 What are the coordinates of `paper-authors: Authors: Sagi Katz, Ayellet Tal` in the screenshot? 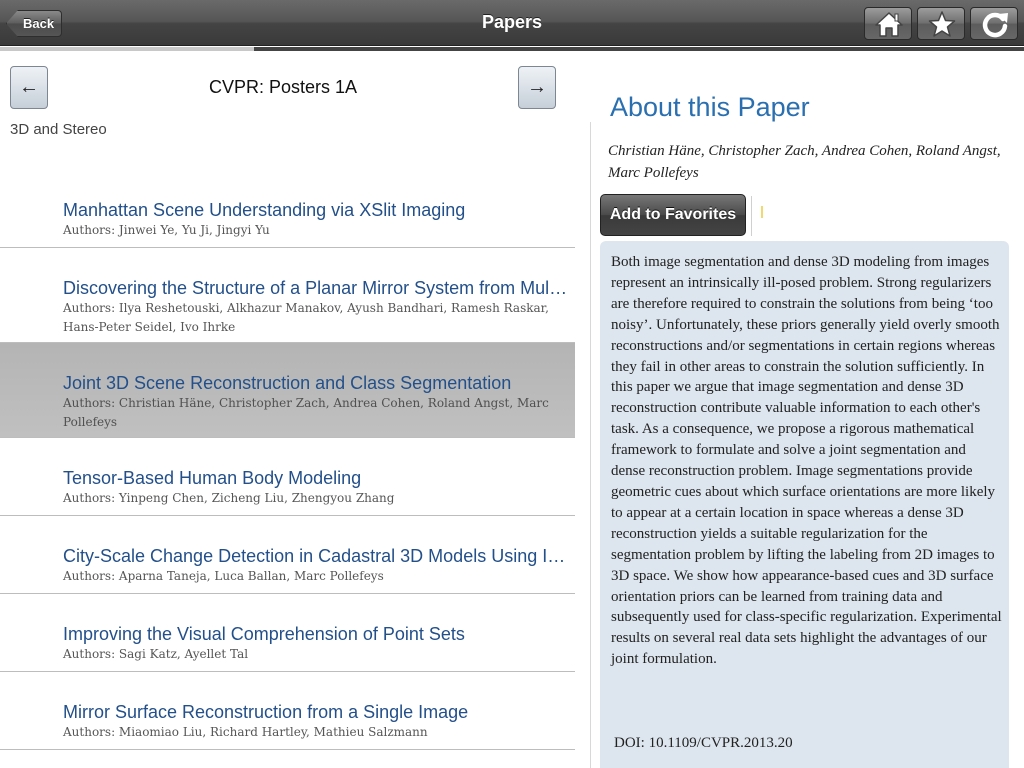 It's located at (156, 654).